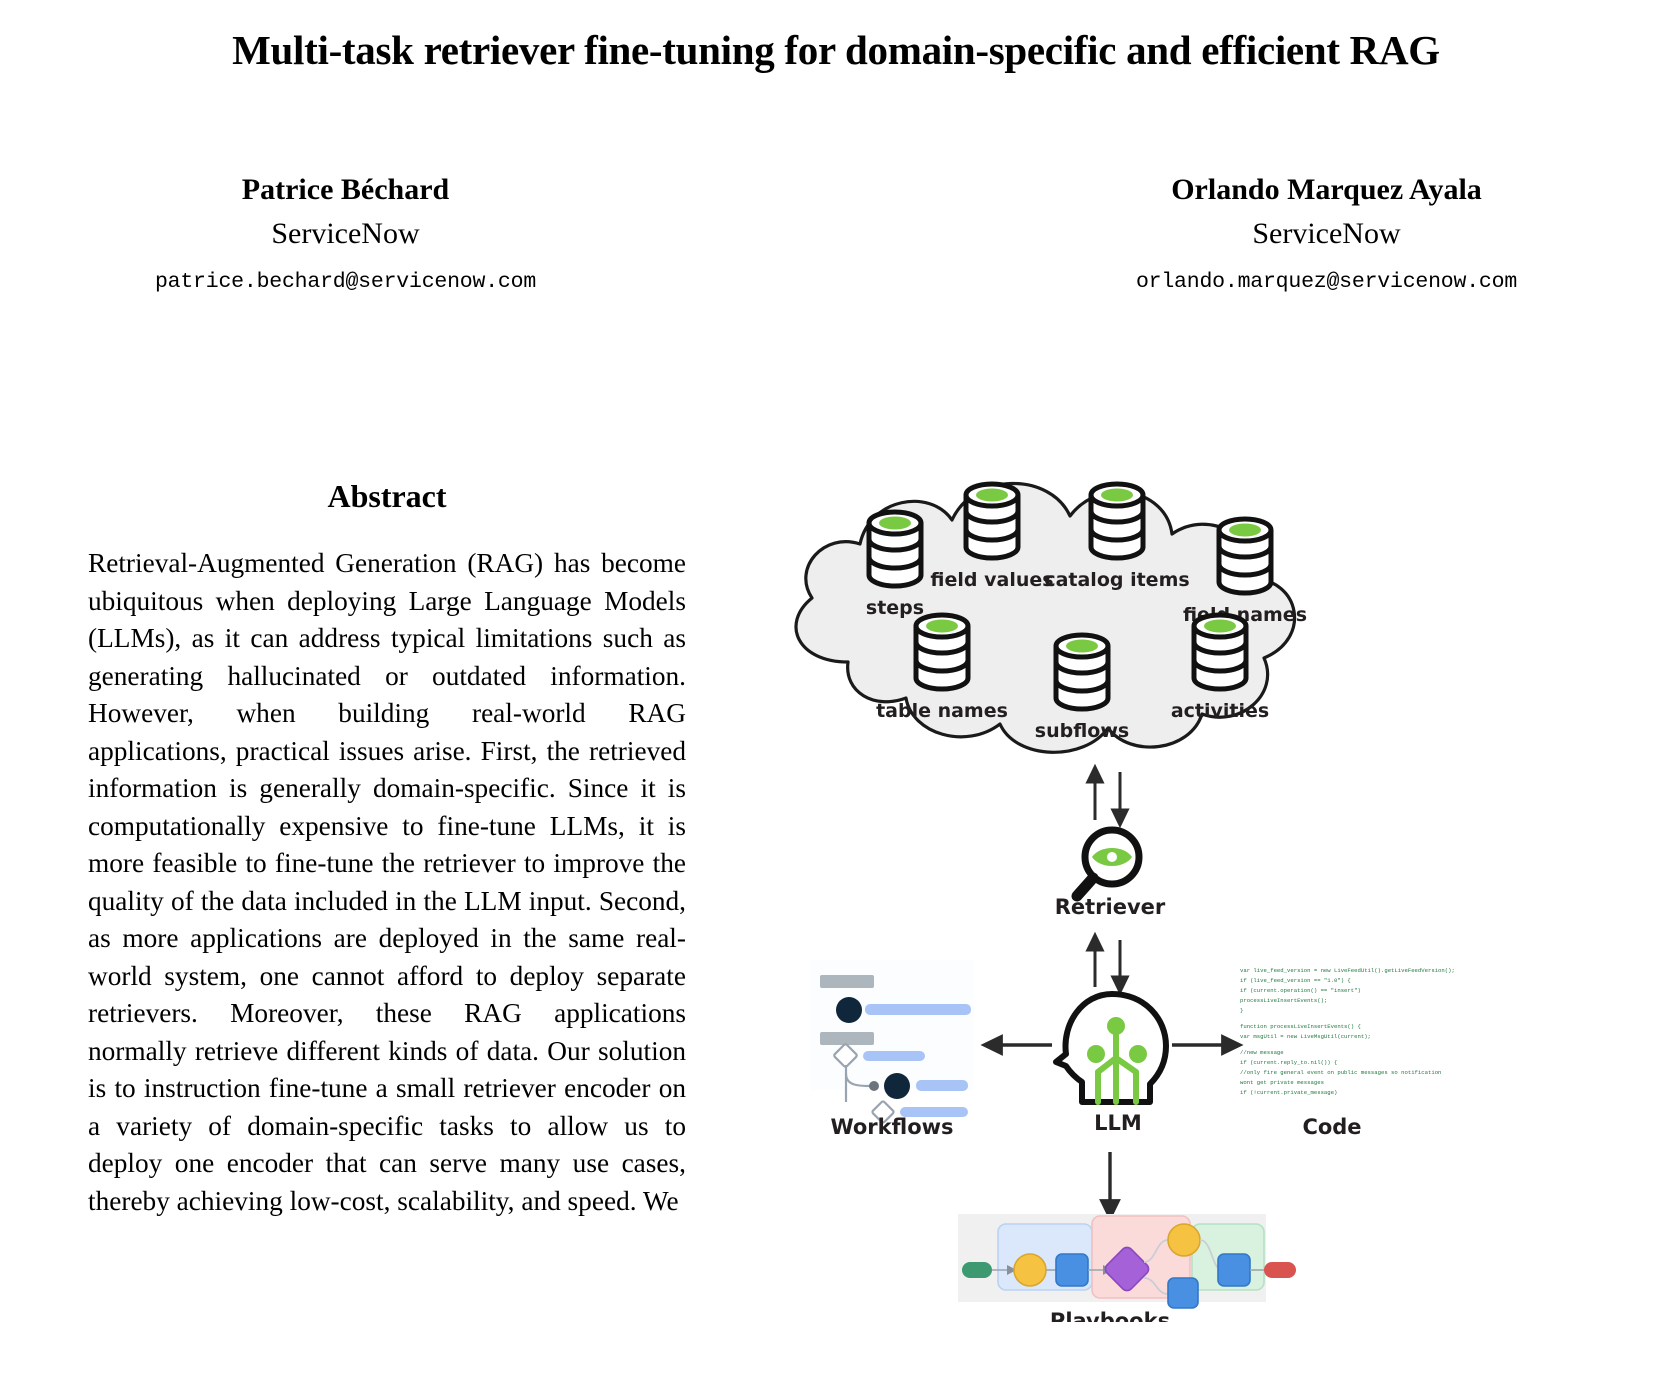 This screenshot has width=1672, height=1384. What do you see at coordinates (1262, 1052) in the screenshot?
I see `code-line: //new message` at bounding box center [1262, 1052].